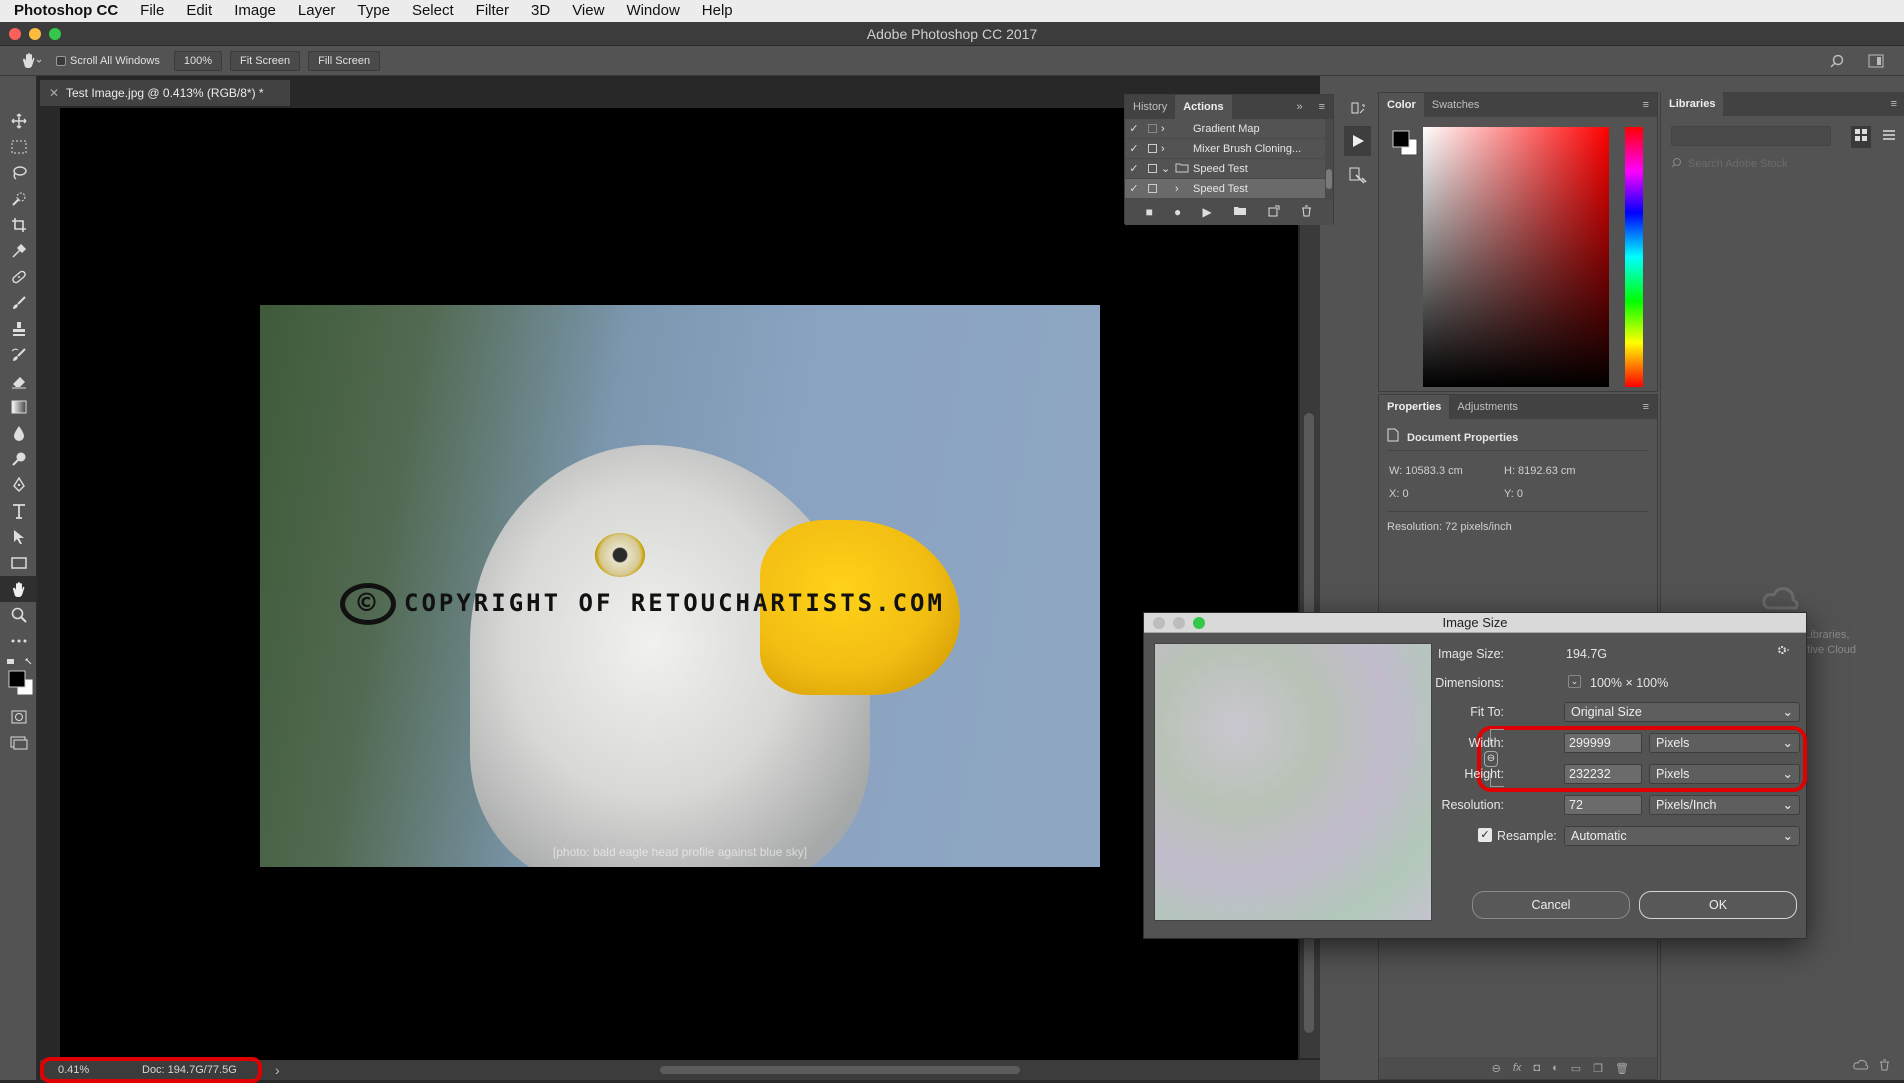  What do you see at coordinates (1225, 169) in the screenshot?
I see `action-set-row: ✓ ⌄ Speed Test` at bounding box center [1225, 169].